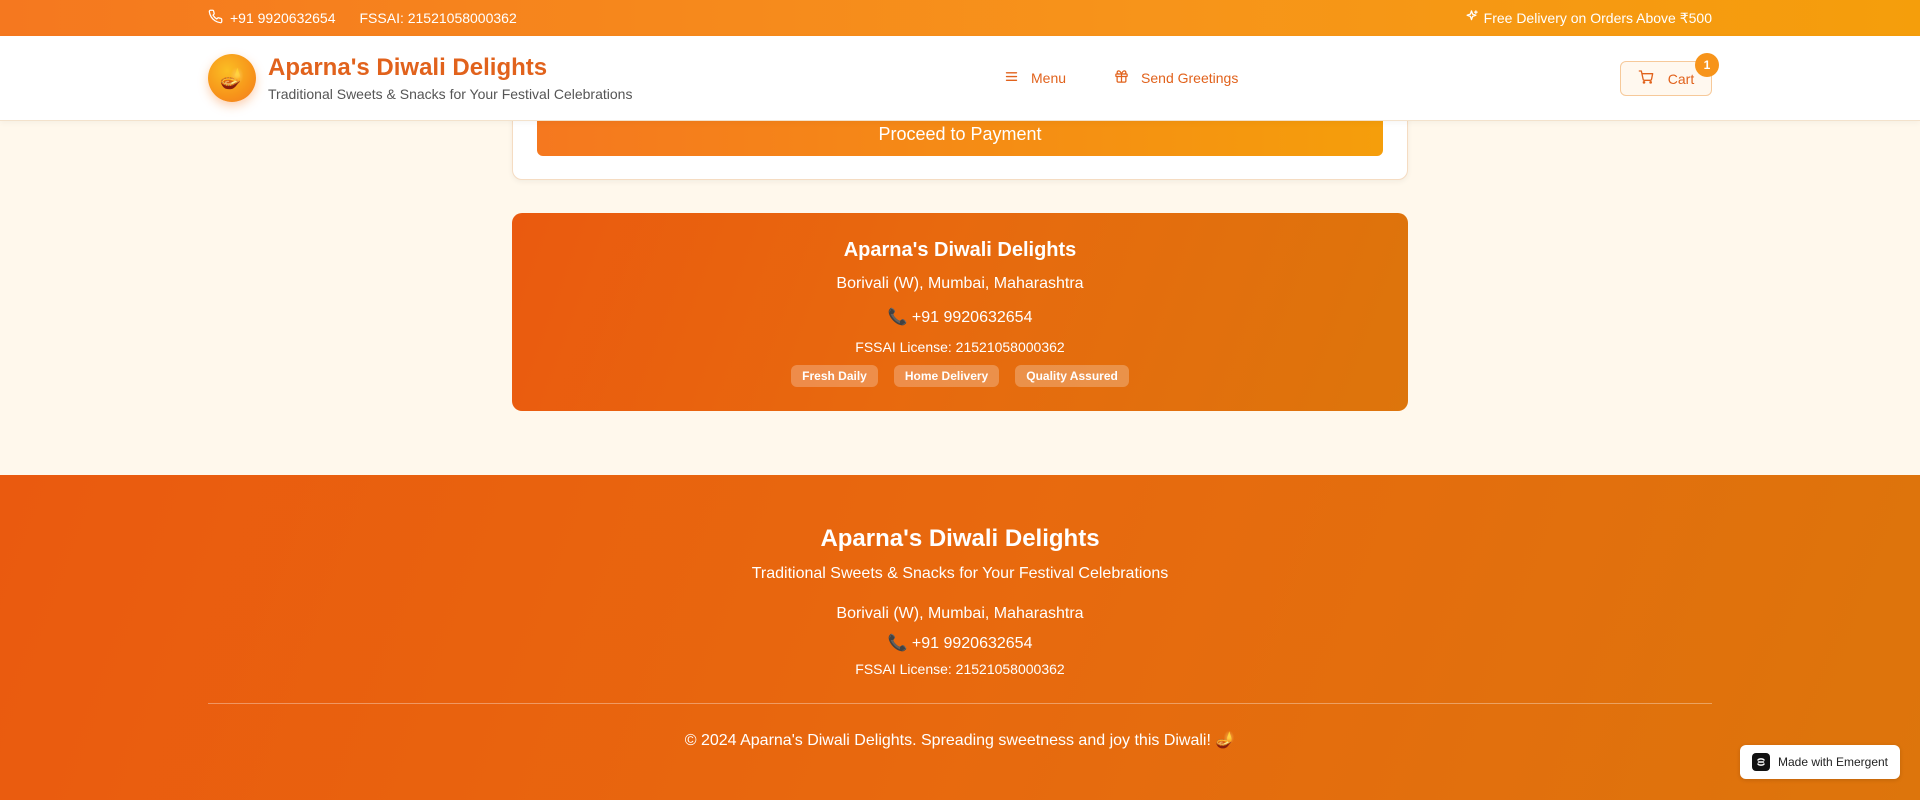 The width and height of the screenshot is (1920, 800). Describe the element at coordinates (1833, 762) in the screenshot. I see `emergent-label: Made with Emergent` at that location.